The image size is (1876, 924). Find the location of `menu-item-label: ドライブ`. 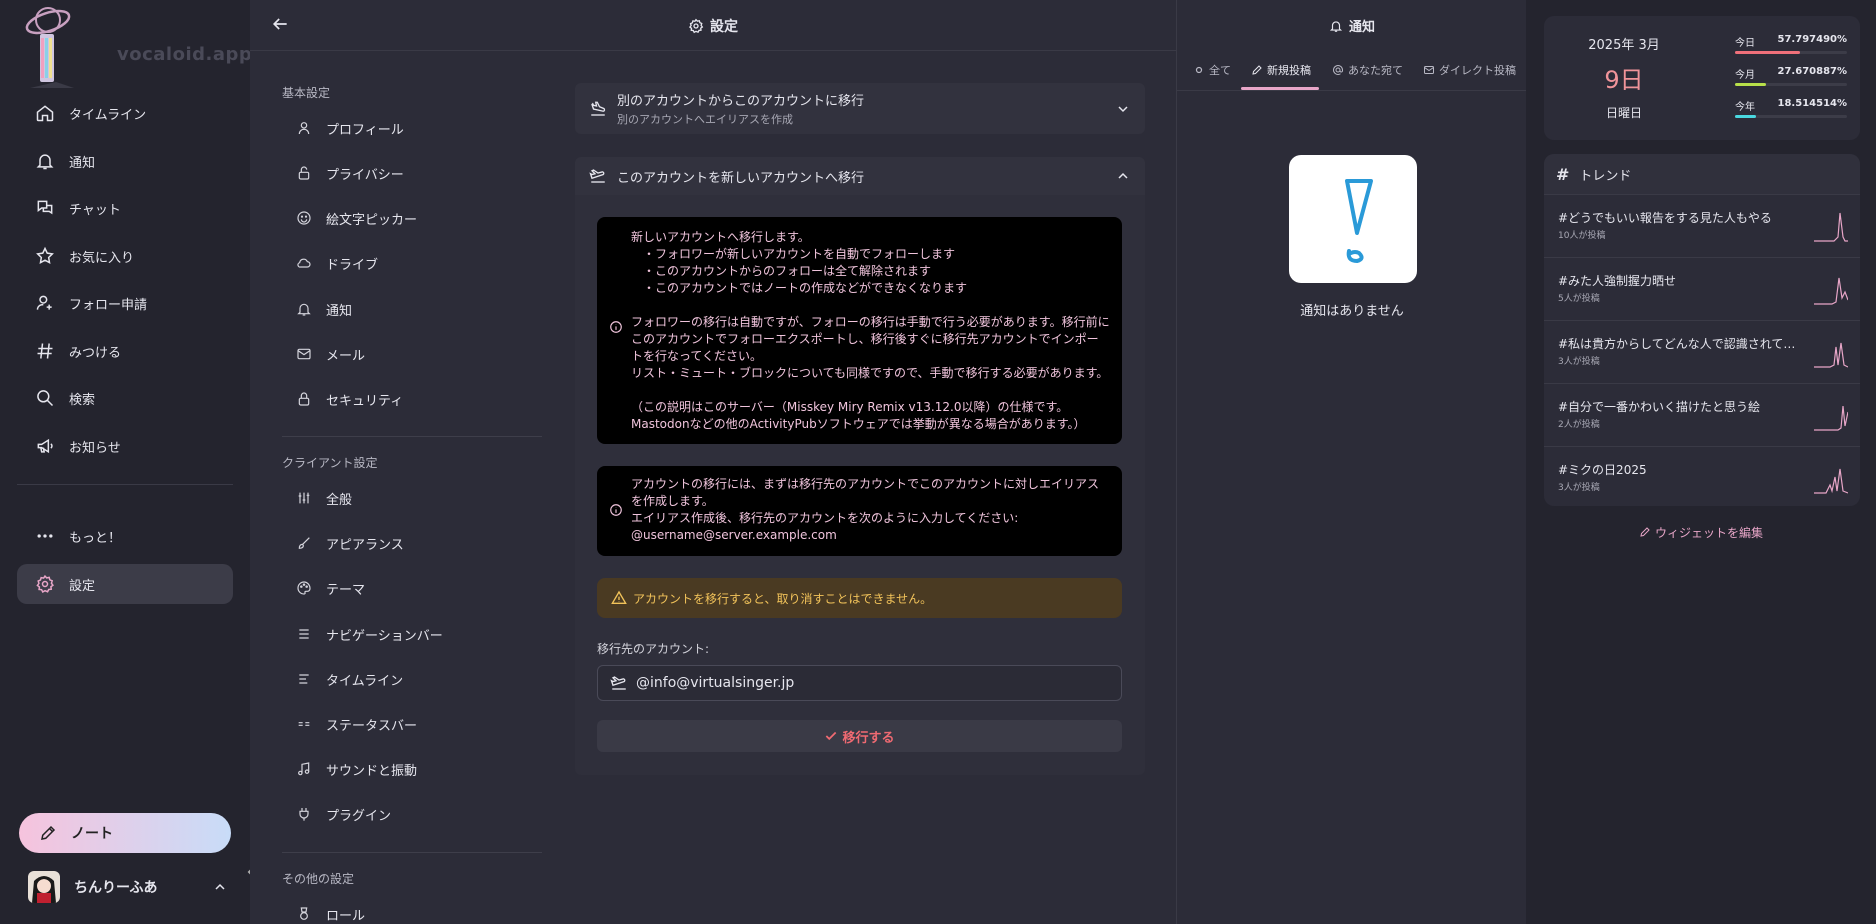

menu-item-label: ドライブ is located at coordinates (352, 265).